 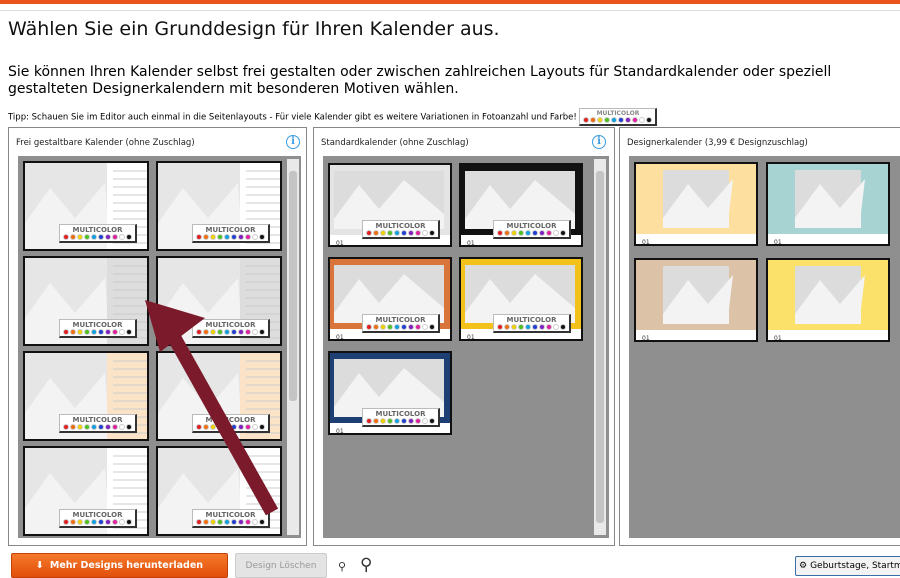 What do you see at coordinates (366, 565) in the screenshot?
I see `zoom-in-icon: ⚲` at bounding box center [366, 565].